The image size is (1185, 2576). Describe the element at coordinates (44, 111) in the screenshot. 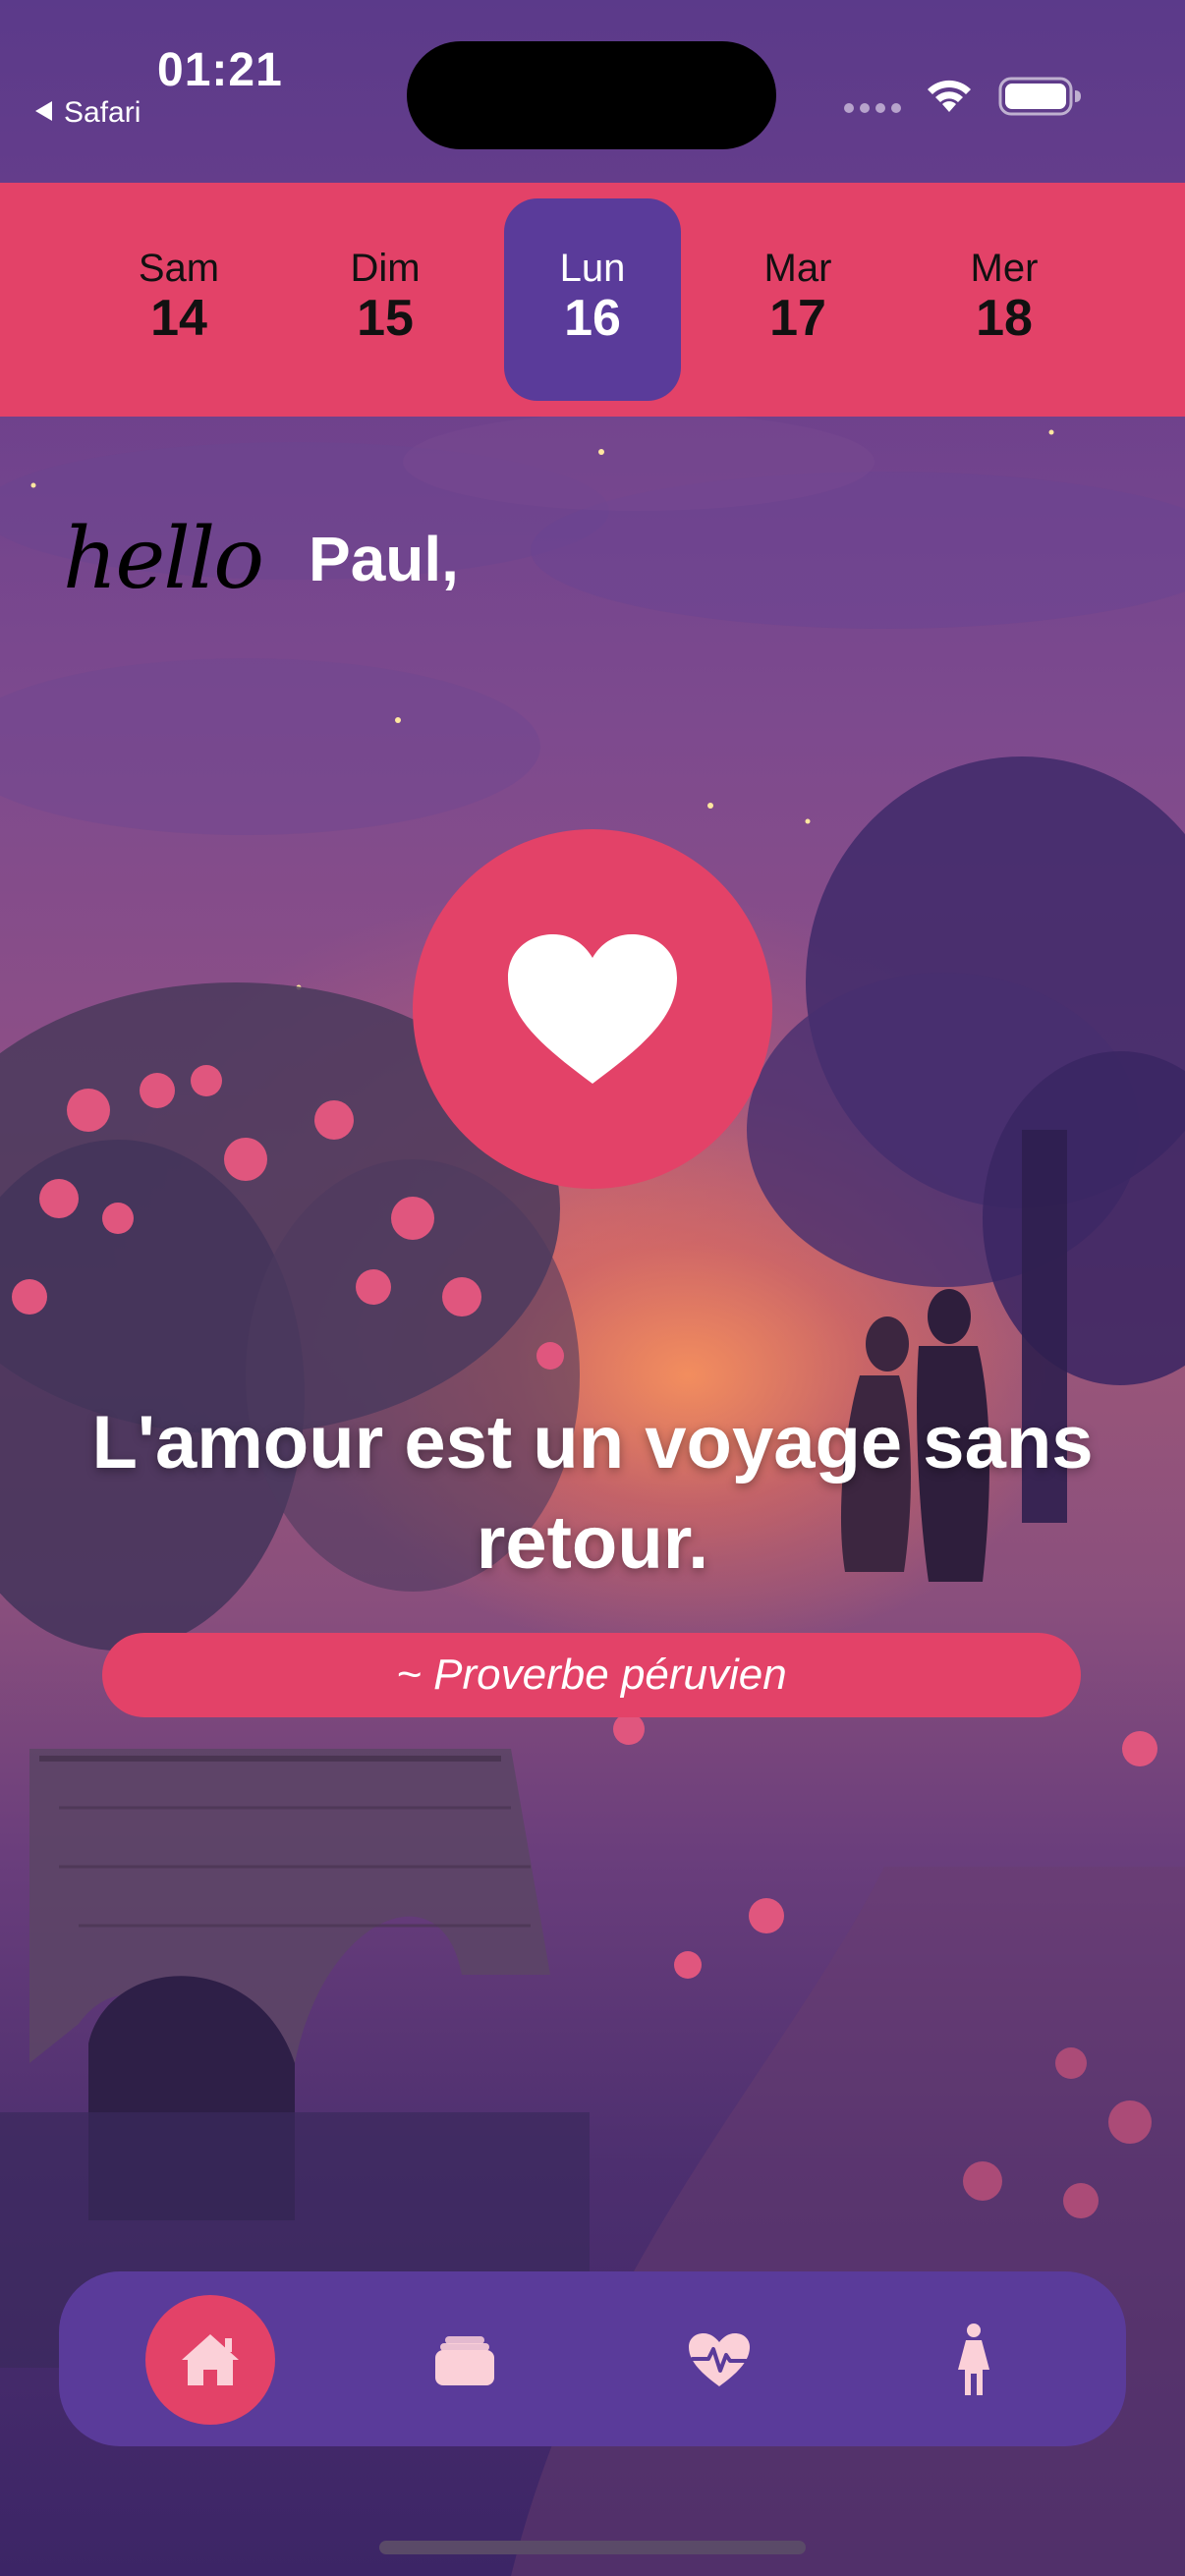

I see `back-arrow-icon` at that location.